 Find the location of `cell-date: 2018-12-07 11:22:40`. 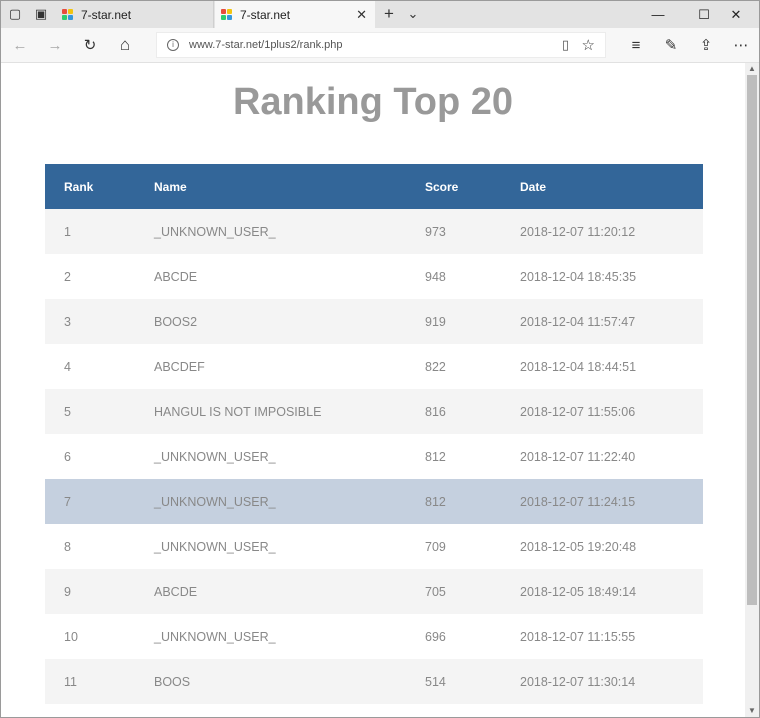

cell-date: 2018-12-07 11:22:40 is located at coordinates (611, 456).